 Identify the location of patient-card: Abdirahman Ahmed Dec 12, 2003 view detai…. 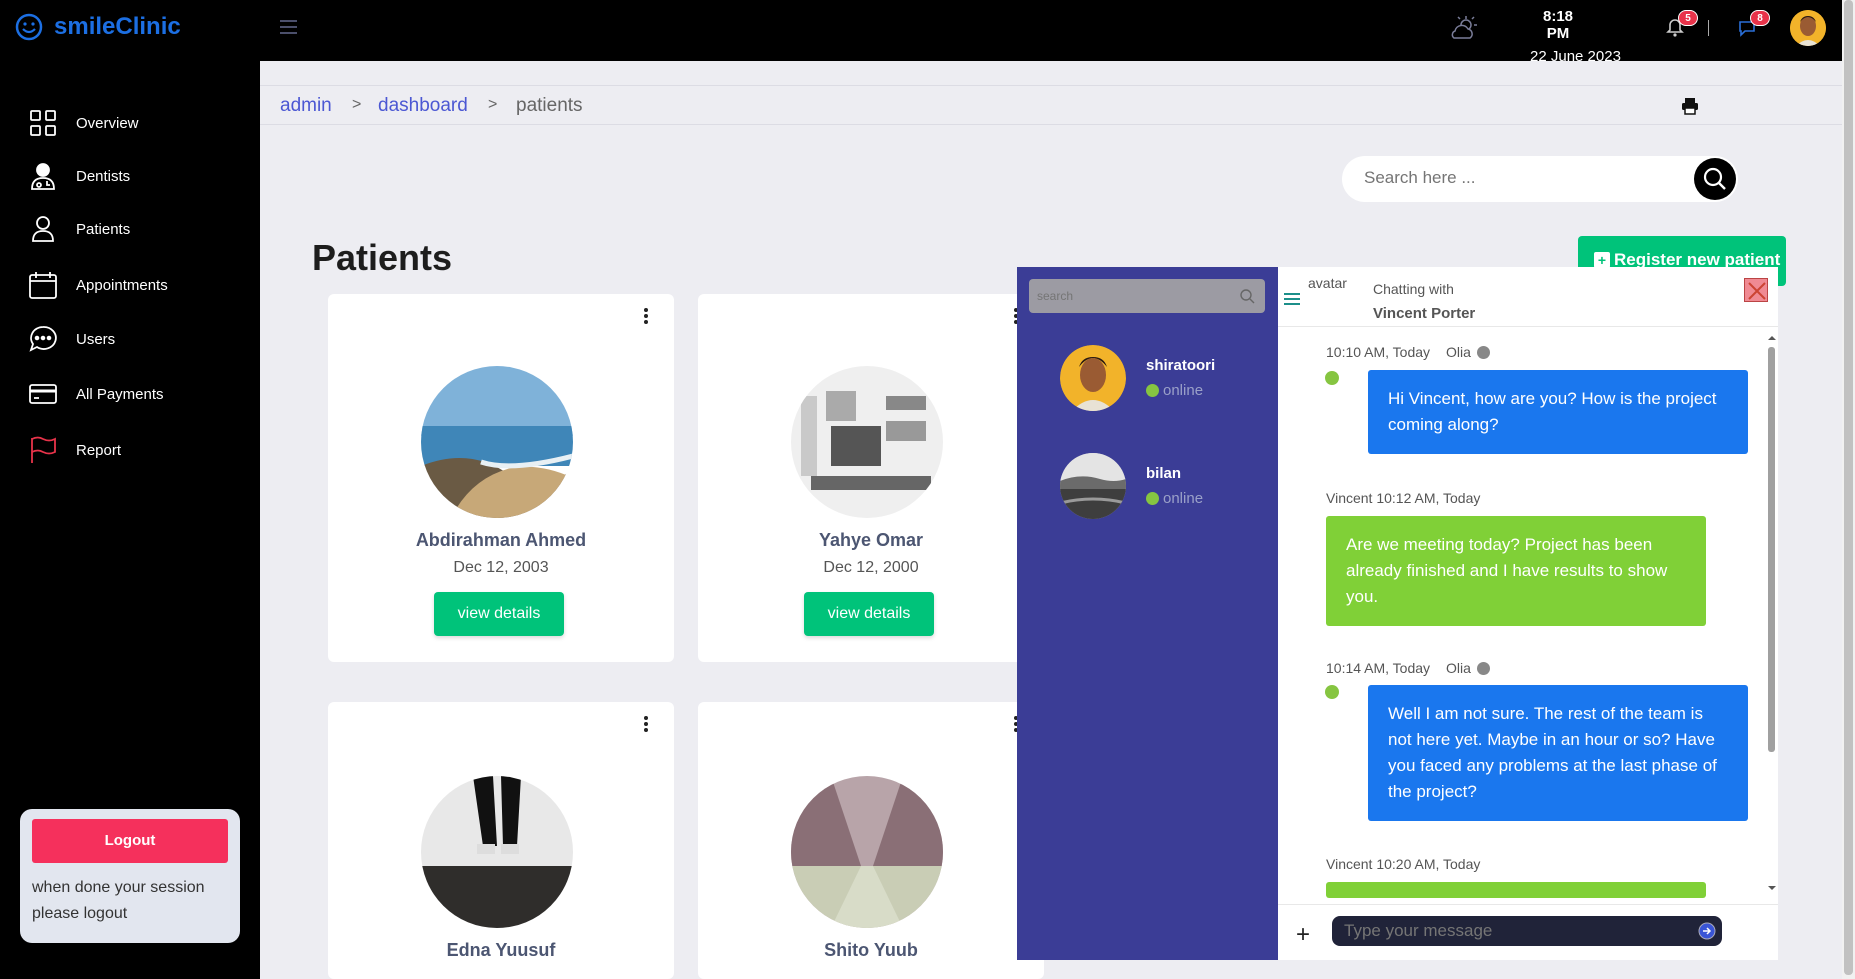
(501, 478).